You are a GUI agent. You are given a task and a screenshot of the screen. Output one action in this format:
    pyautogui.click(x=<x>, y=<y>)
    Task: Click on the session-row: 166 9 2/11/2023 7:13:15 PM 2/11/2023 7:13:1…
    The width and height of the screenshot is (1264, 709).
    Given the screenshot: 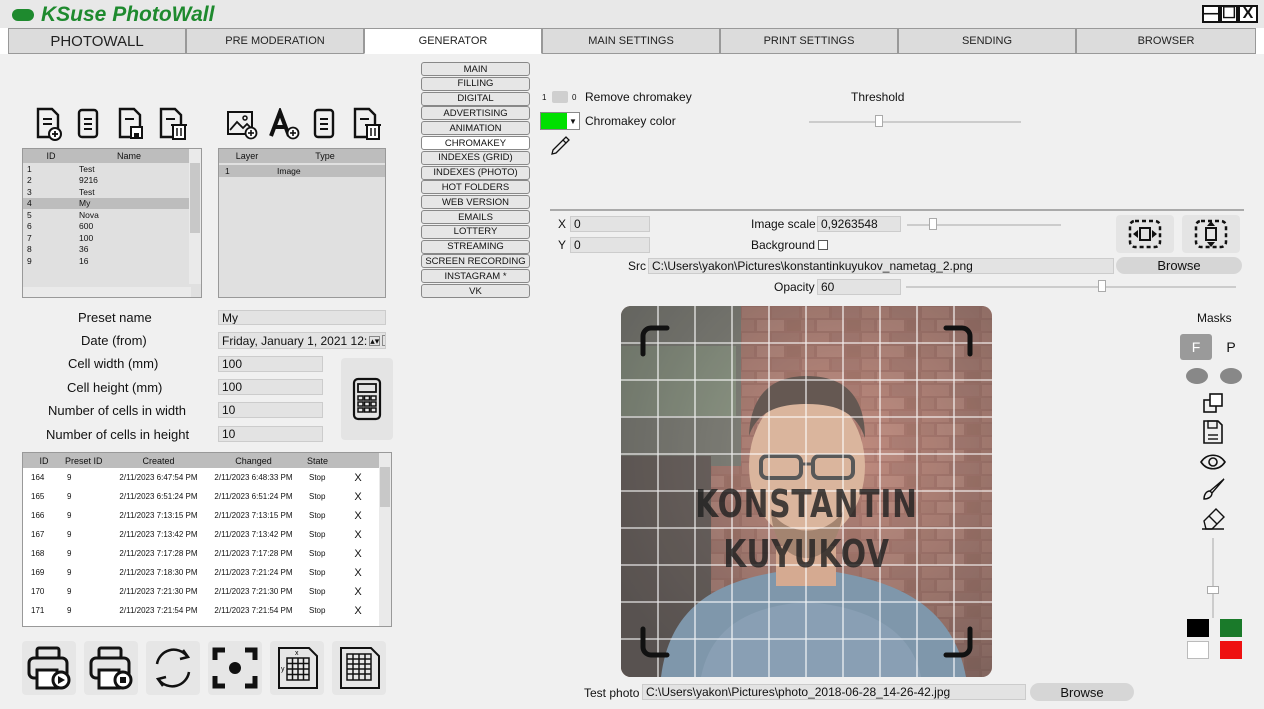 What is the action you would take?
    pyautogui.click(x=207, y=515)
    